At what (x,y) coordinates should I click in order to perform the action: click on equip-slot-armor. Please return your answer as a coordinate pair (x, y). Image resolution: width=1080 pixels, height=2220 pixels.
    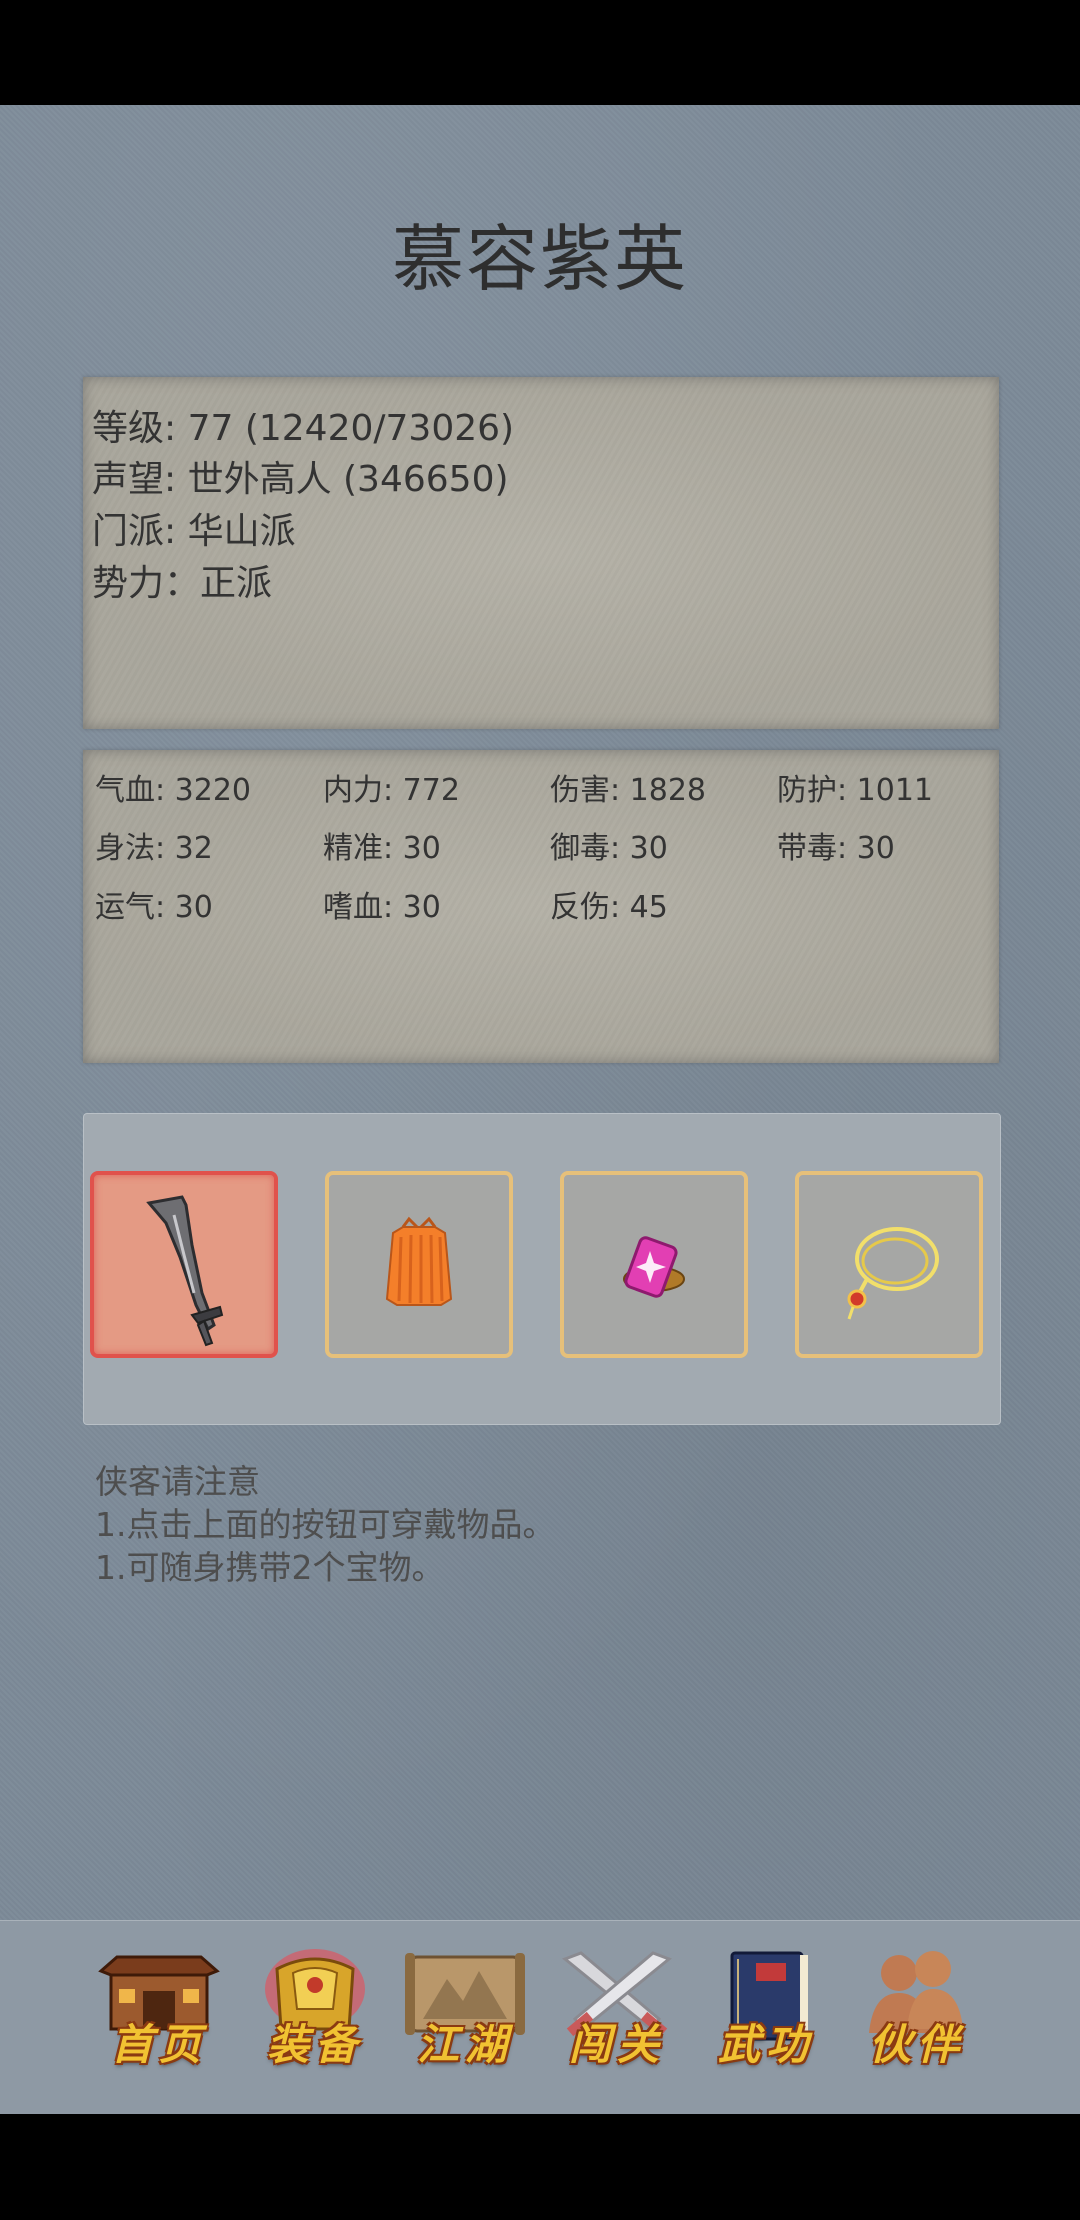
    Looking at the image, I should click on (419, 1264).